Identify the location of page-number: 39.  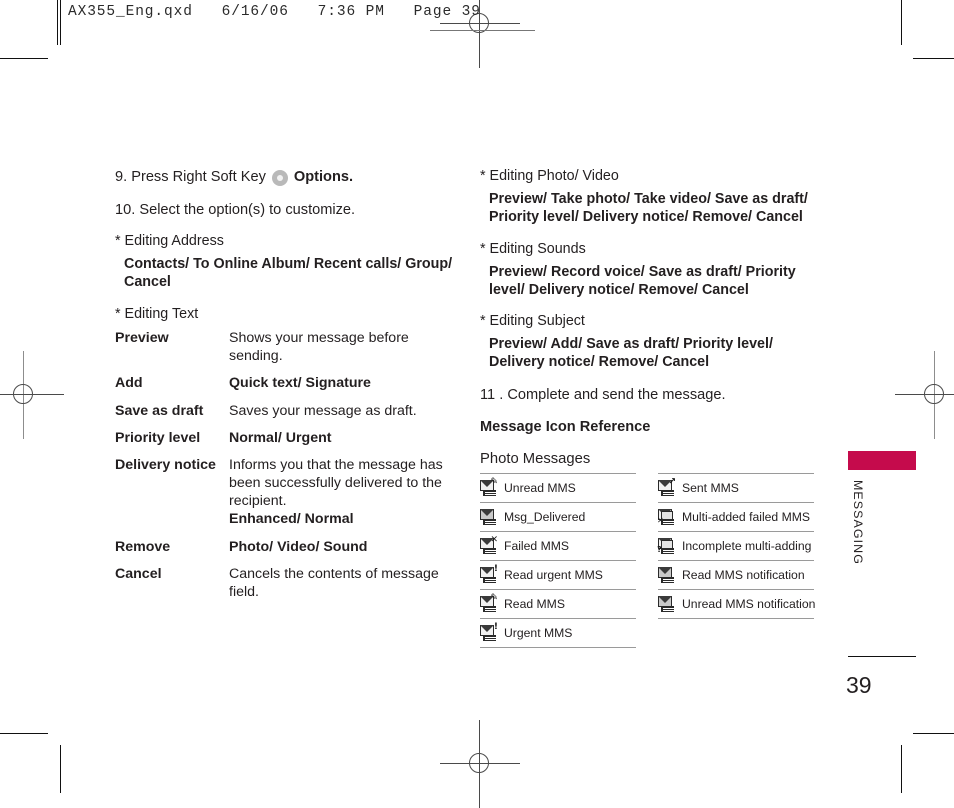
(859, 685).